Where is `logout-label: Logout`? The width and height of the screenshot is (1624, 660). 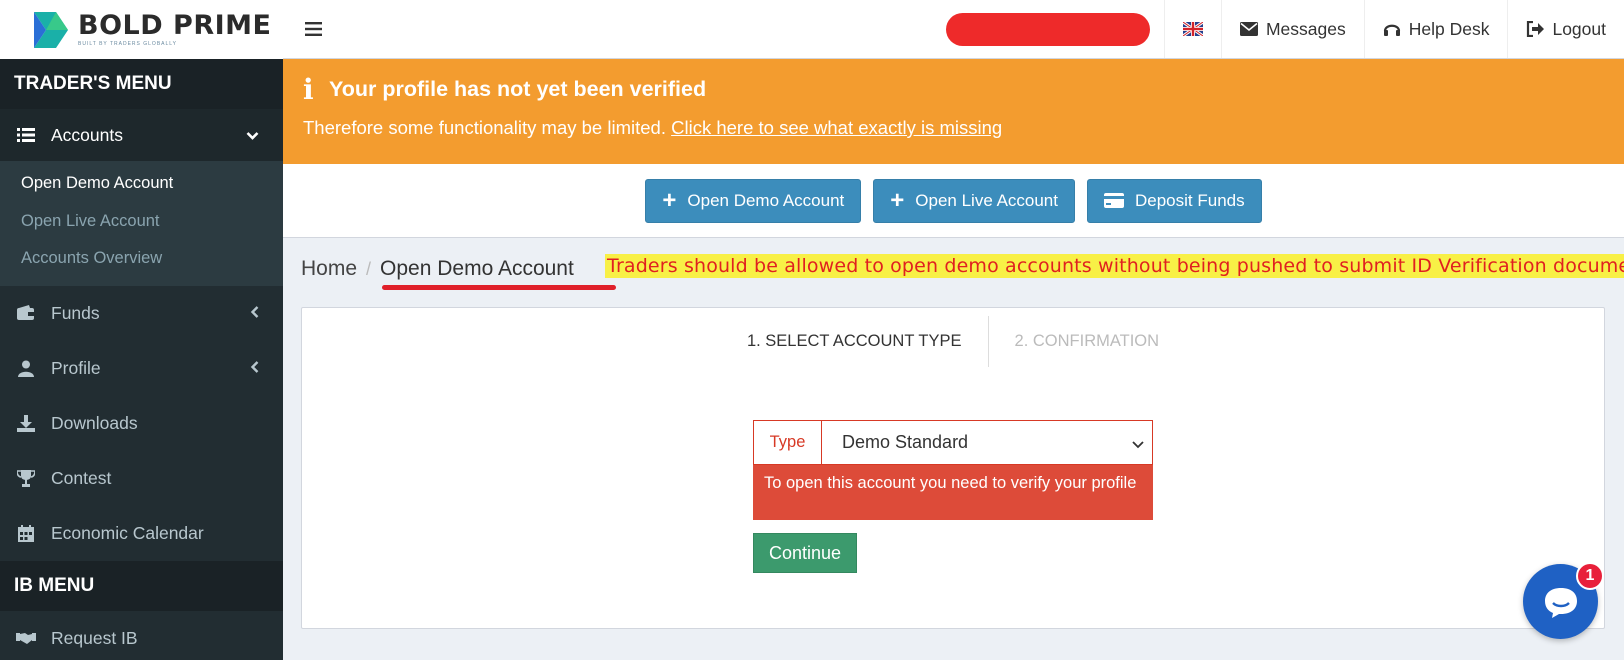 logout-label: Logout is located at coordinates (1579, 28).